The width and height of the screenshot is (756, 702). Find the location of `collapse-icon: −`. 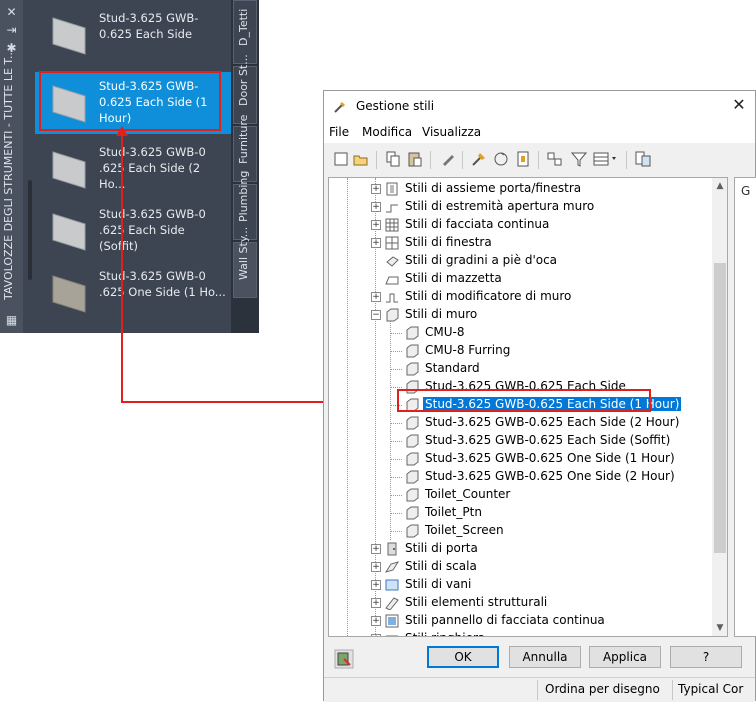

collapse-icon: − is located at coordinates (376, 315).